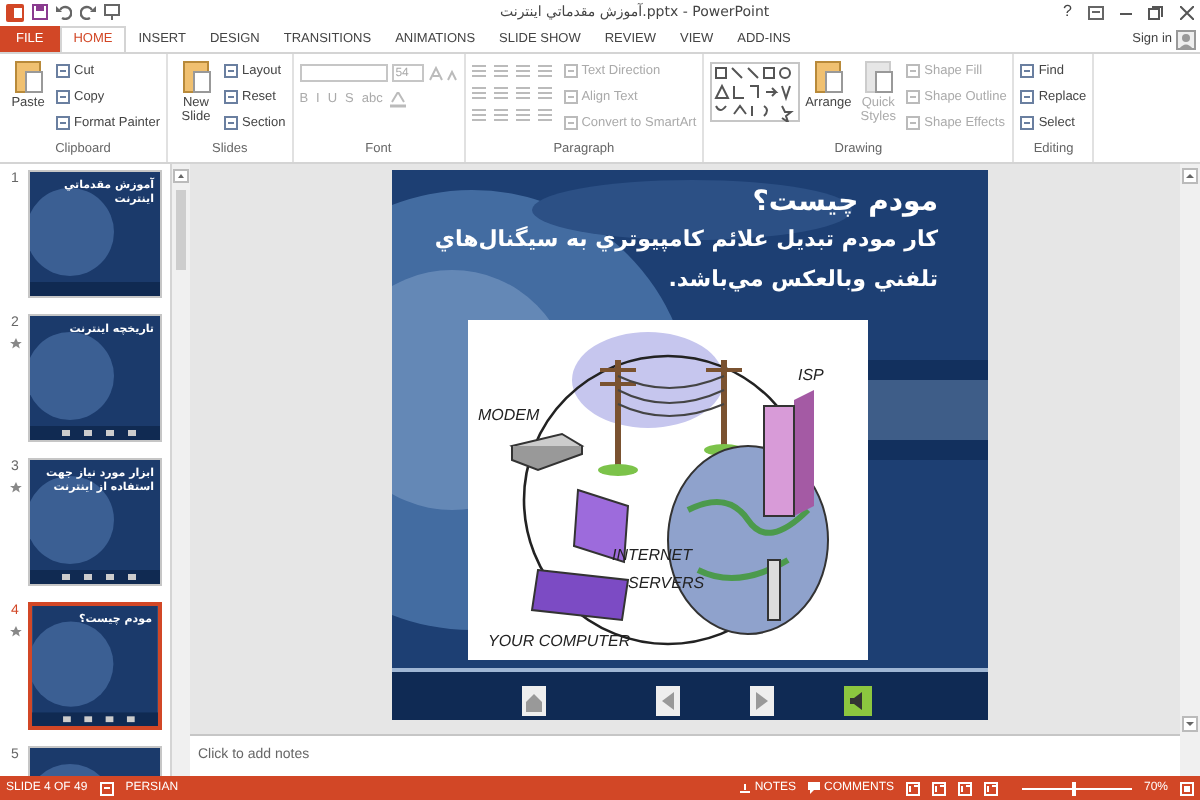 The height and width of the screenshot is (800, 1200). I want to click on diagram-label: ISP, so click(811, 375).